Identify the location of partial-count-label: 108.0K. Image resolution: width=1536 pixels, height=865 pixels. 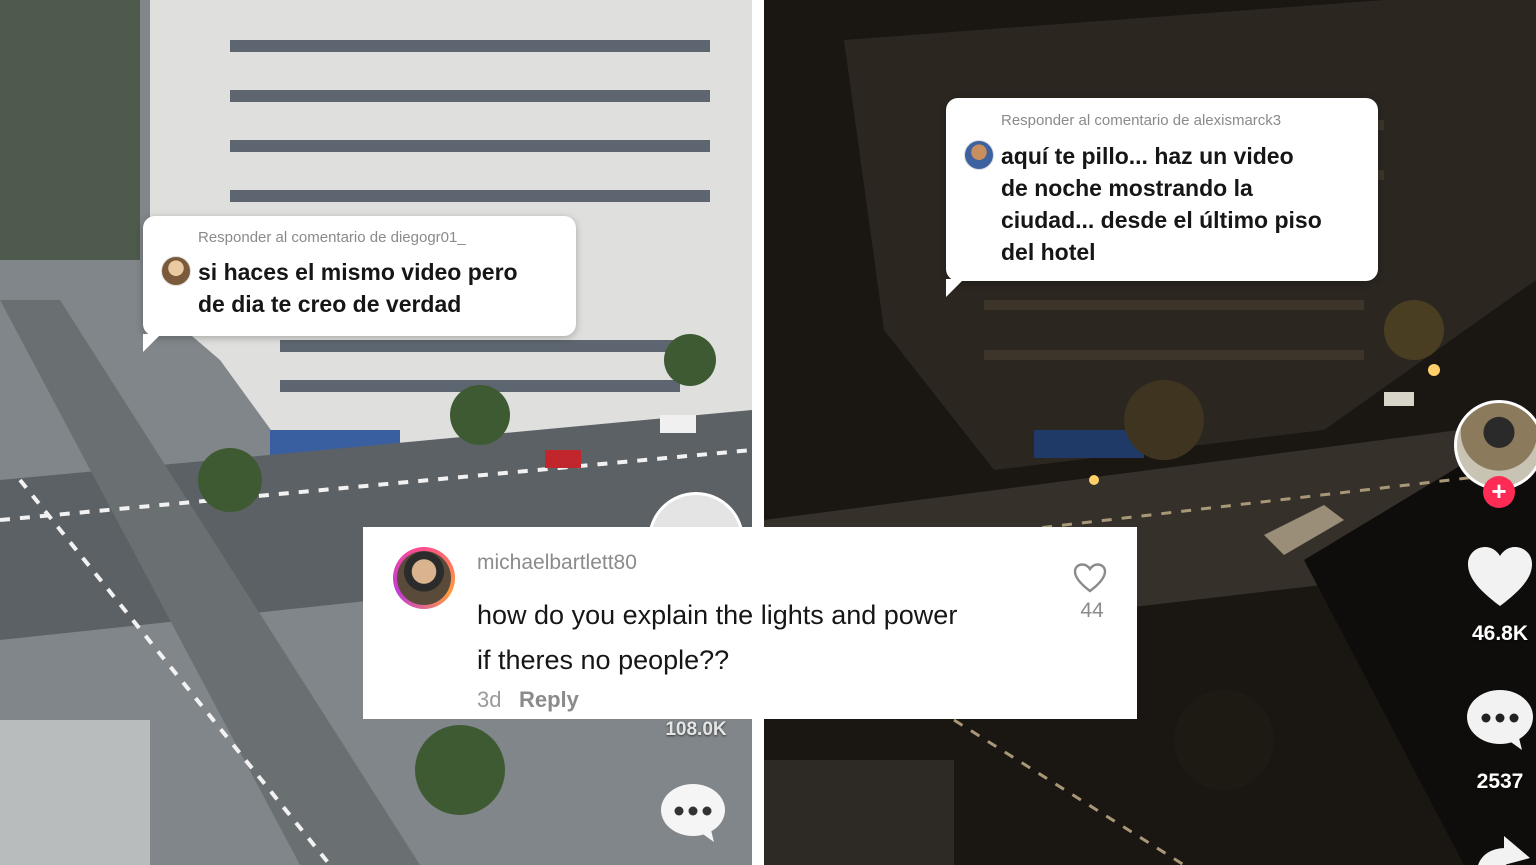
(696, 729).